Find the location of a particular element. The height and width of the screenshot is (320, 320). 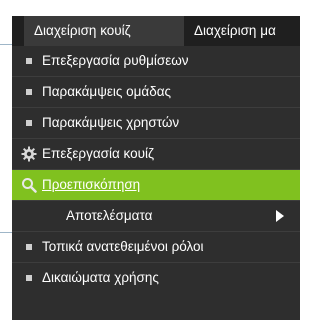

tab-quiz-administration: Διαχείριση κουίζ is located at coordinates (104, 31).